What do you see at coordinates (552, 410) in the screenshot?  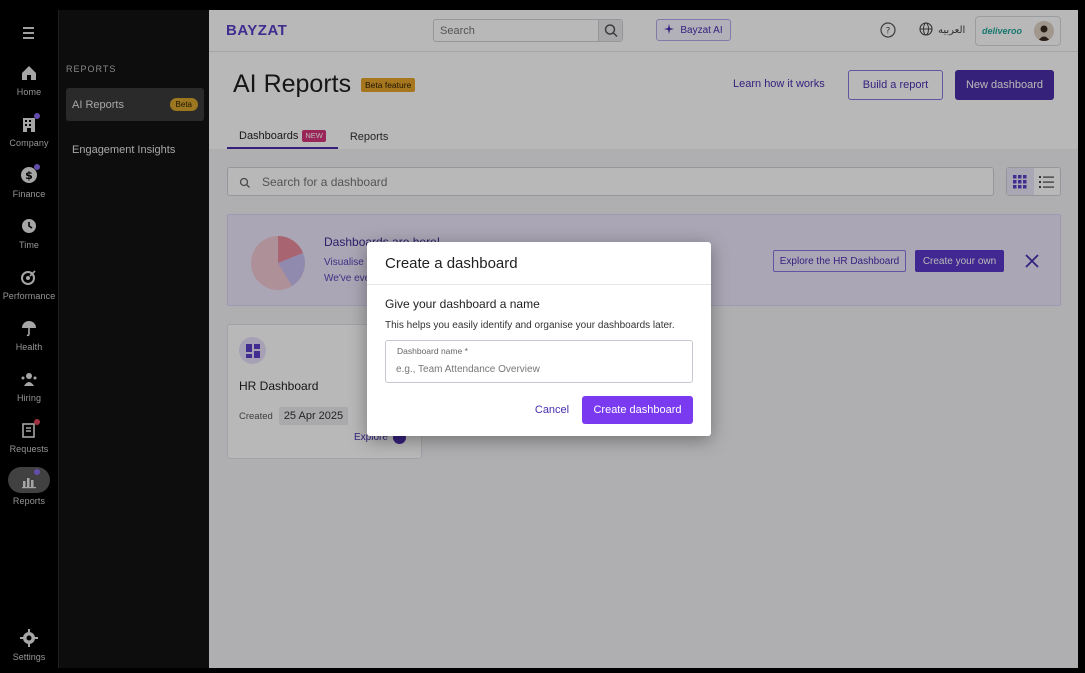 I see `cancel-button: Cancel` at bounding box center [552, 410].